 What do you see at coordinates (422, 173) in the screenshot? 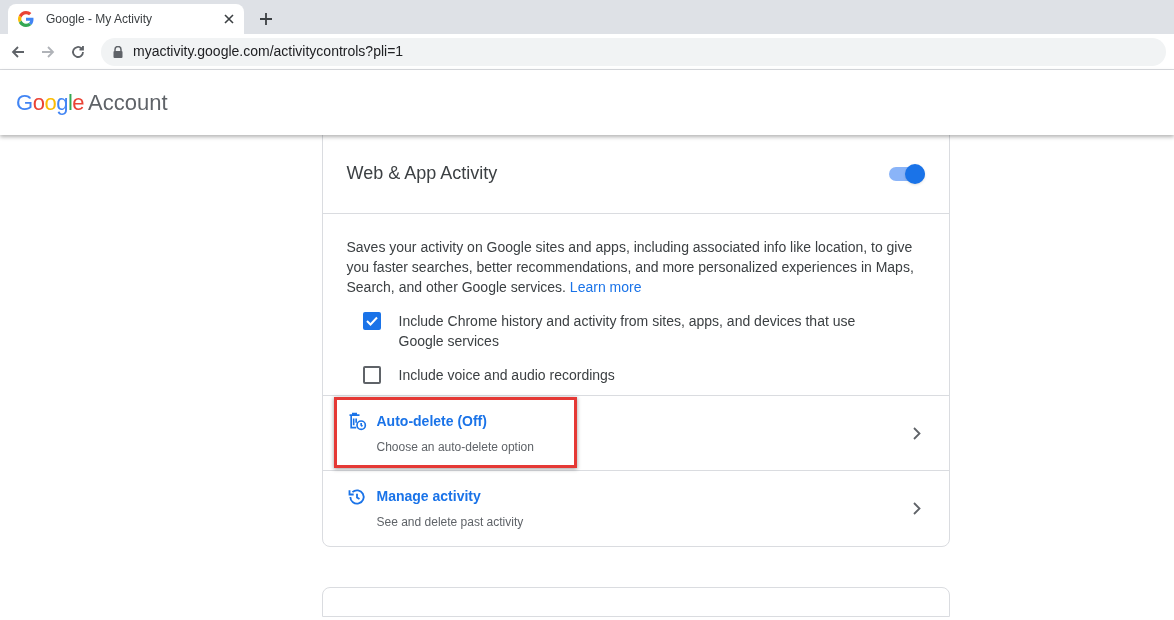
I see `card-title: Web & App Activity` at bounding box center [422, 173].